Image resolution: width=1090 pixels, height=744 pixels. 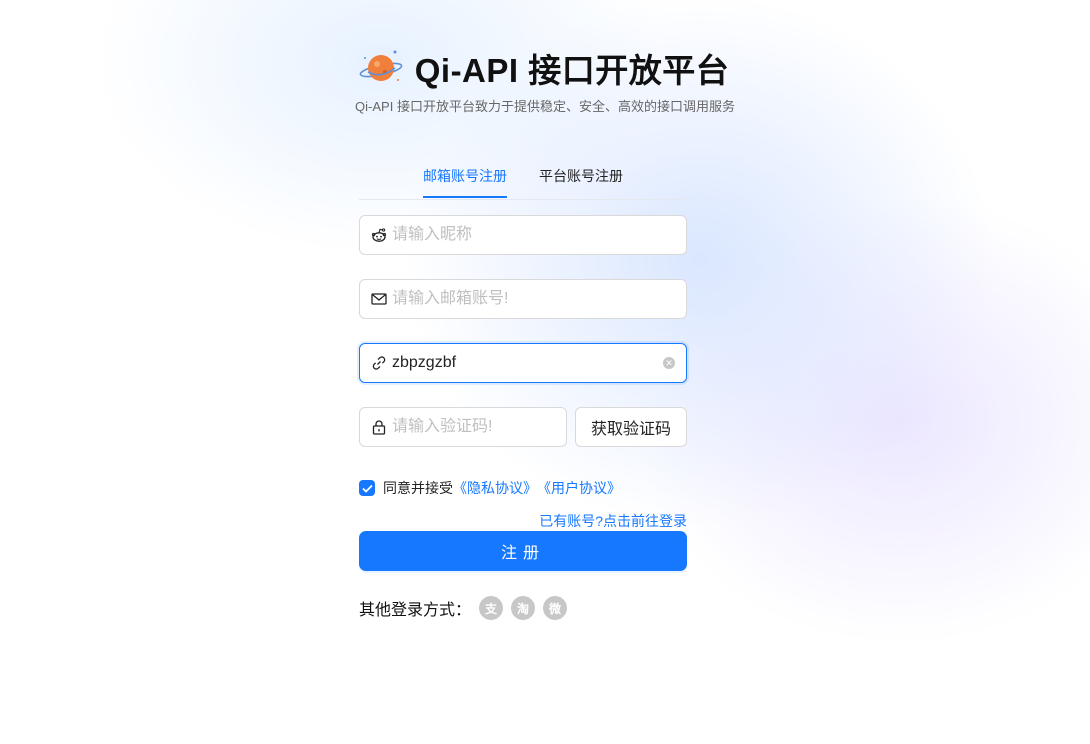 What do you see at coordinates (379, 363) in the screenshot?
I see `link-icon` at bounding box center [379, 363].